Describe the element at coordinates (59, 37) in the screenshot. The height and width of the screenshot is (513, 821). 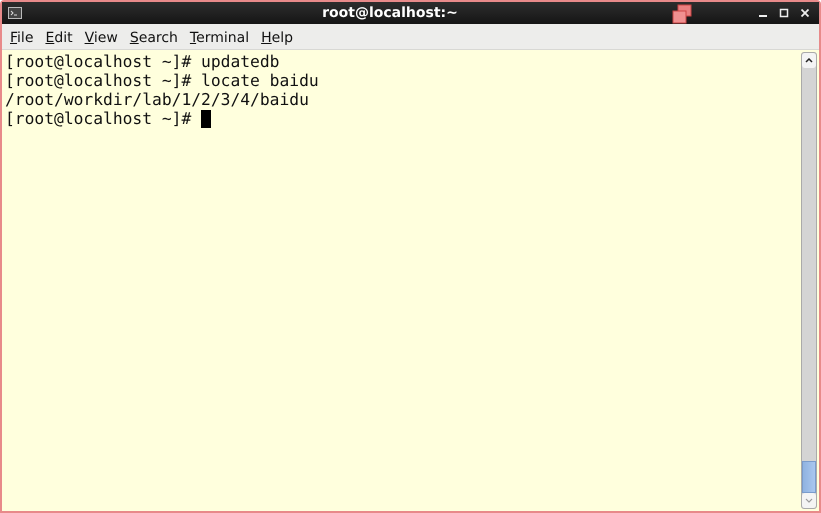
I see `menu-item: Edit` at that location.